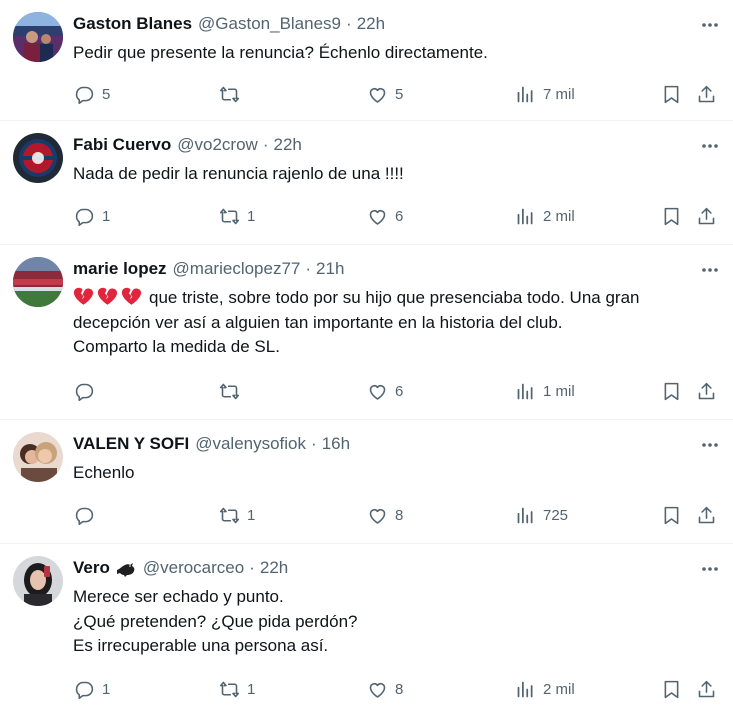 The height and width of the screenshot is (707, 733). I want to click on author-handle: @marieclopez77, so click(237, 269).